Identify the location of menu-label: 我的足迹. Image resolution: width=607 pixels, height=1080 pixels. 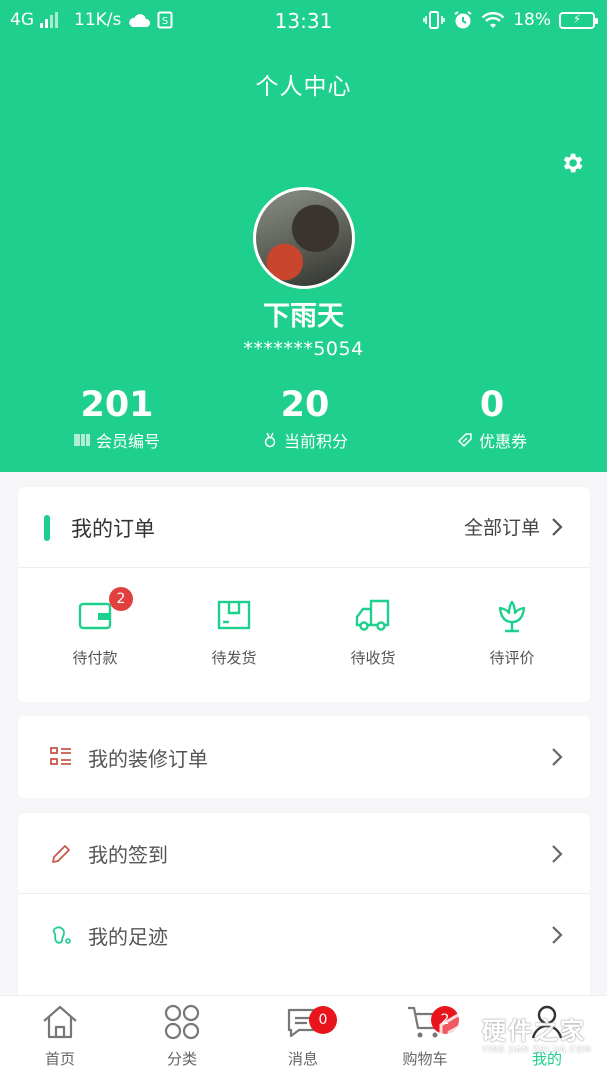
(128, 936).